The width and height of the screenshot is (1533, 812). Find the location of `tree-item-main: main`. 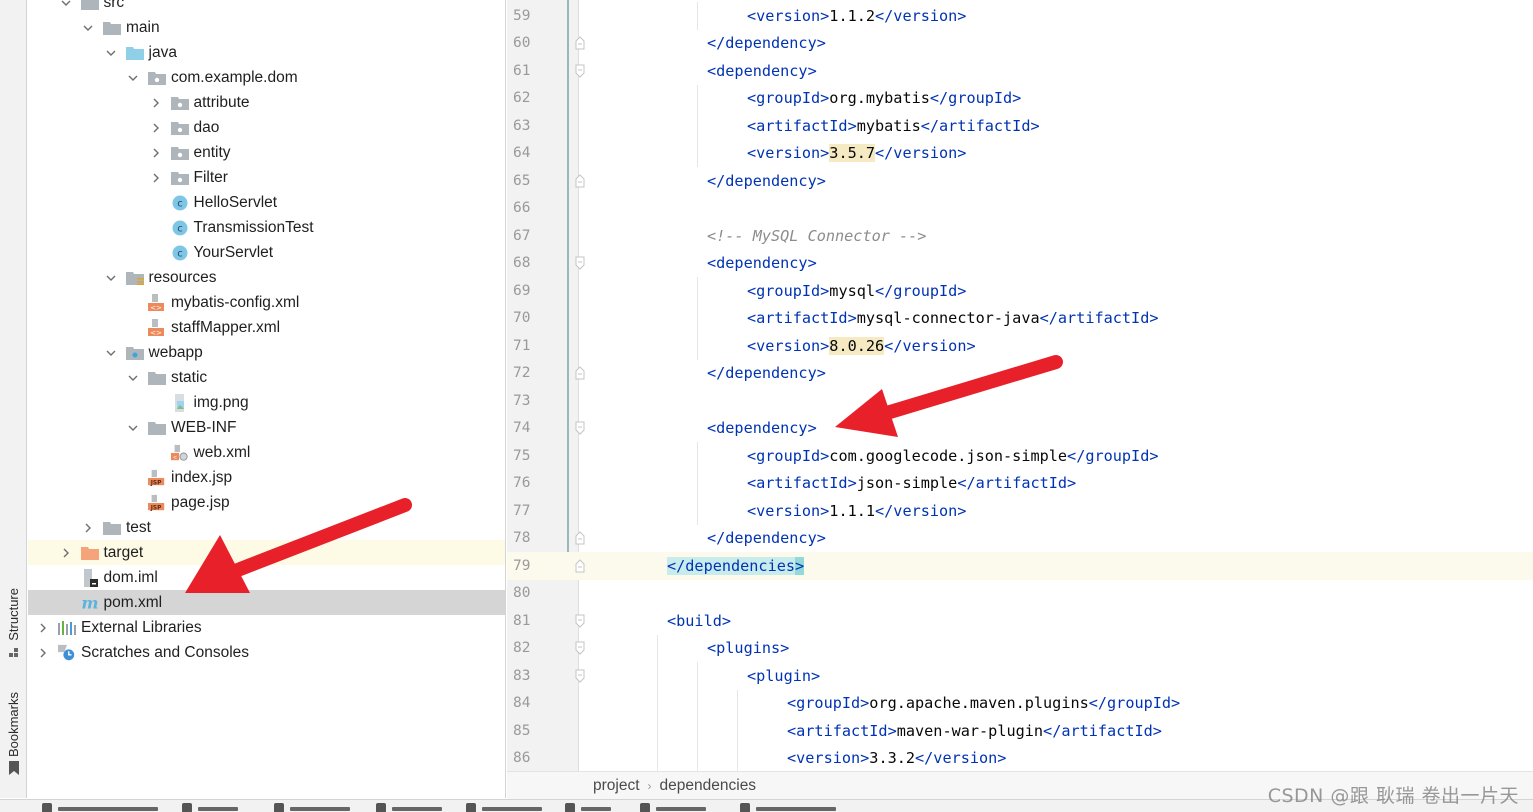

tree-item-main: main is located at coordinates (266, 27).